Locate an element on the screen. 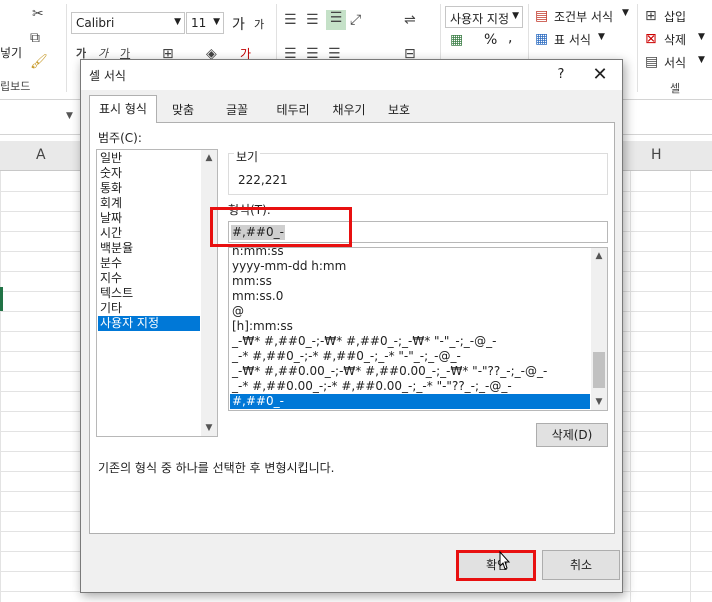  list-item: 분수 is located at coordinates (149, 263).